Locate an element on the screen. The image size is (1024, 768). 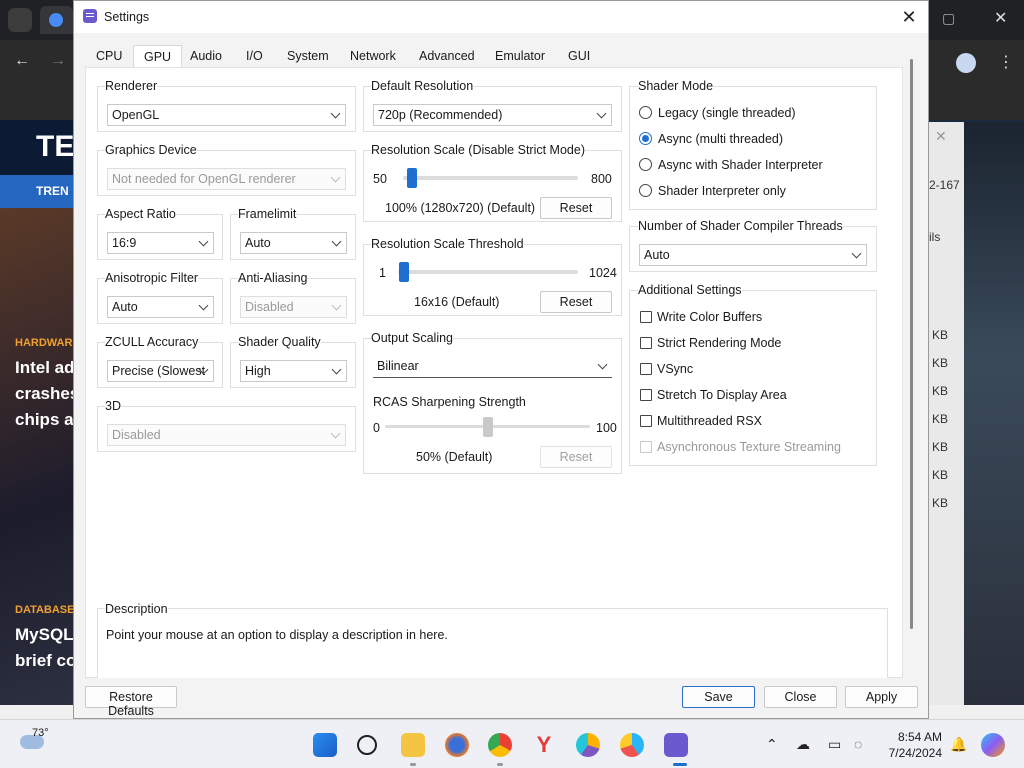
anisotropic-filter-dropdown: Auto is located at coordinates (160, 307).